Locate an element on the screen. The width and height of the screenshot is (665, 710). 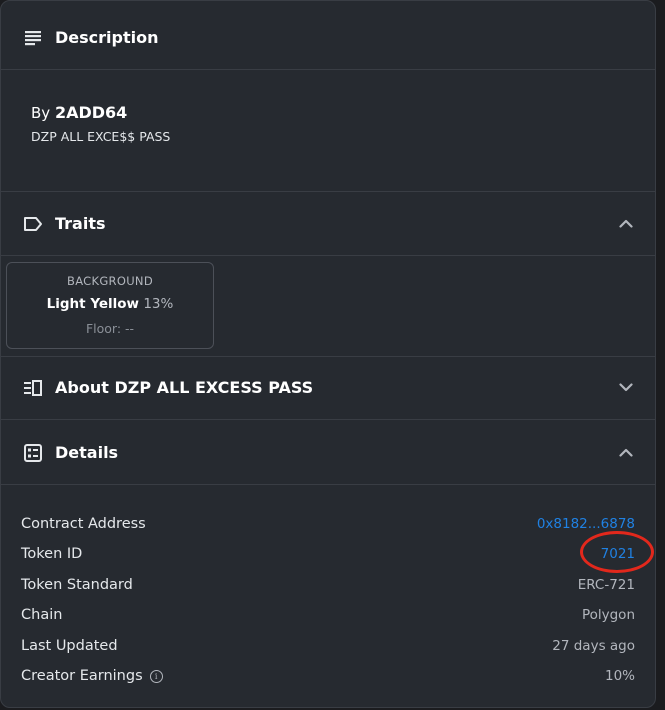
info-icon: i is located at coordinates (156, 676).